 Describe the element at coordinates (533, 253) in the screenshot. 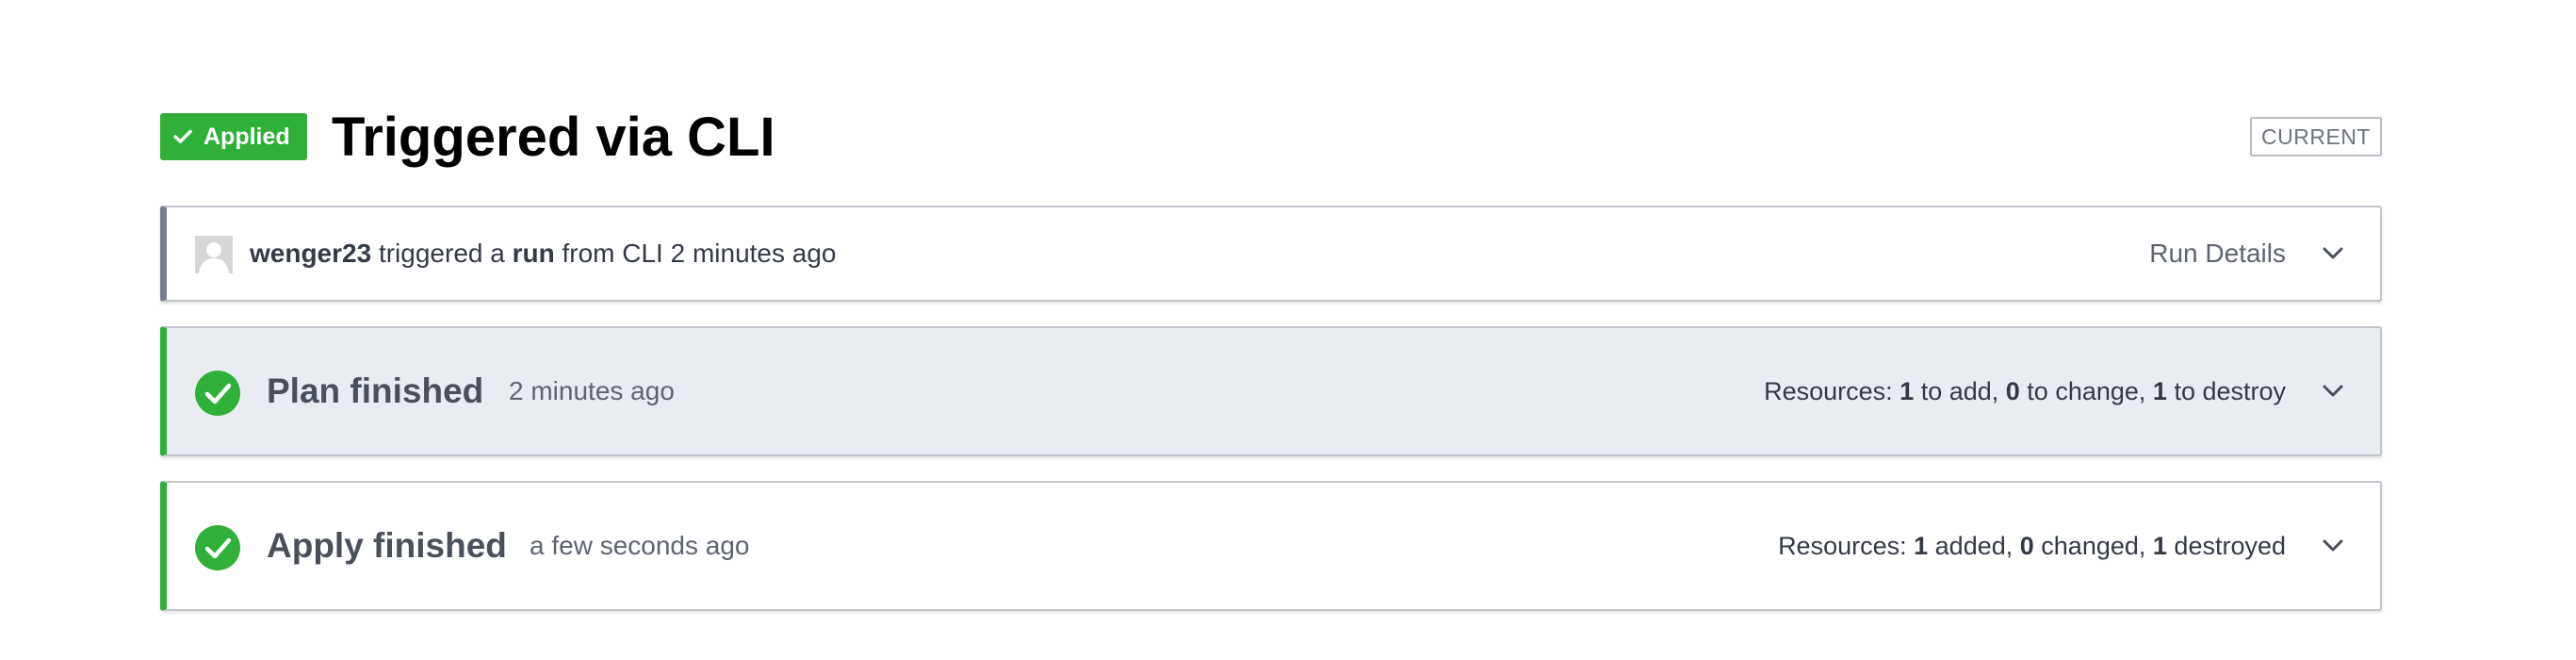

I see `run-word: run` at that location.